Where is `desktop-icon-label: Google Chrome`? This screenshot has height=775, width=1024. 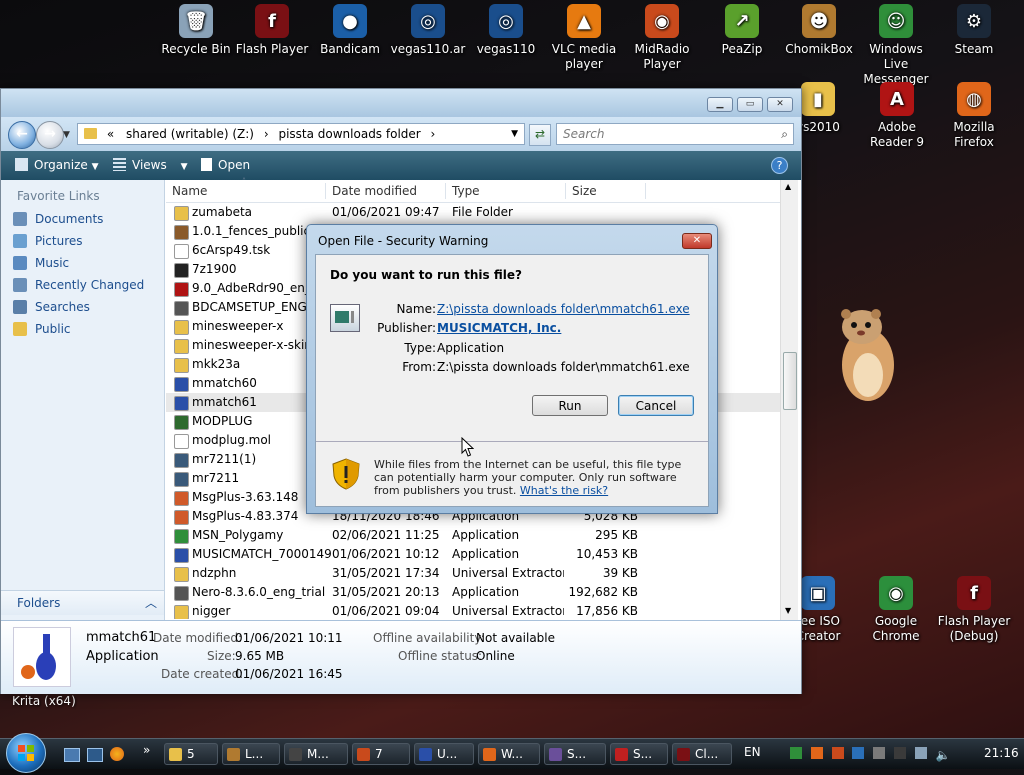
desktop-icon-label: Google Chrome is located at coordinates (896, 628).